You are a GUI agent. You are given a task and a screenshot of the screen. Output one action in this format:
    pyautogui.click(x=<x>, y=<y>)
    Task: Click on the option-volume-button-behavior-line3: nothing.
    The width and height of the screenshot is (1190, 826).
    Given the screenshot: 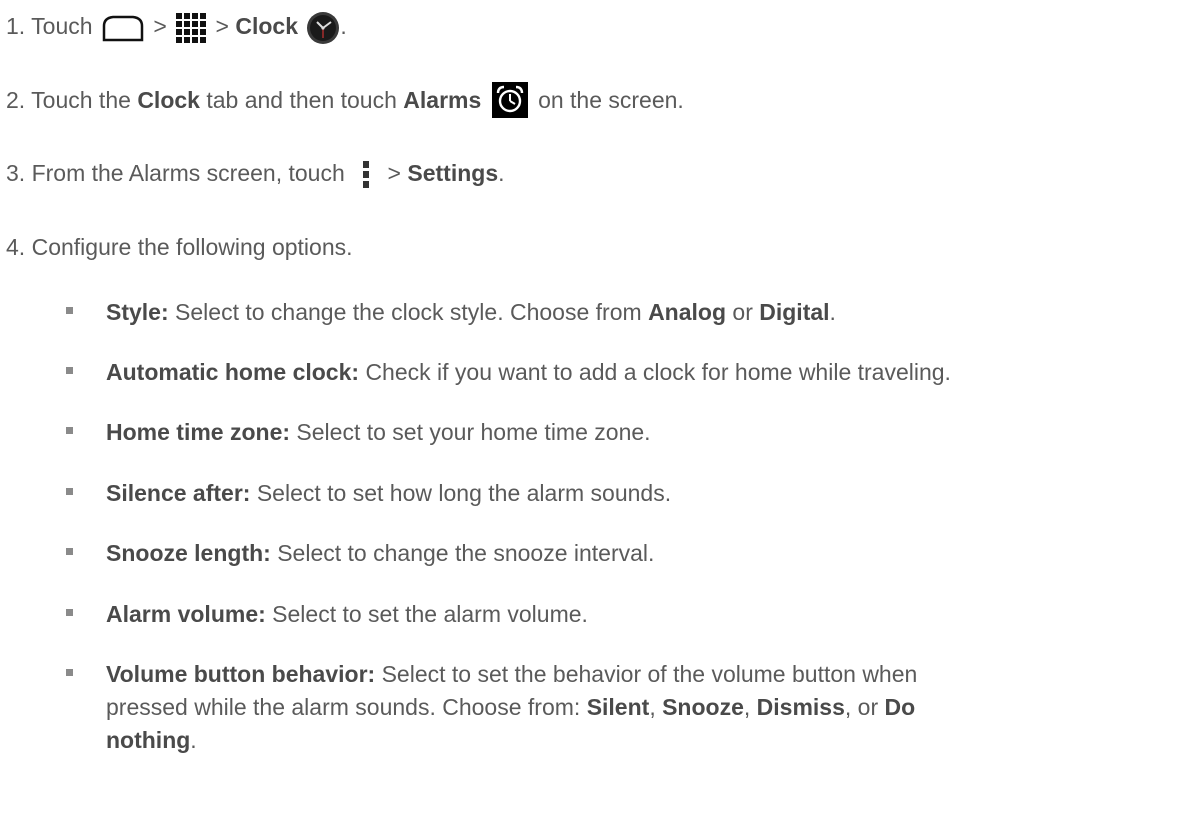 What is the action you would take?
    pyautogui.click(x=151, y=740)
    